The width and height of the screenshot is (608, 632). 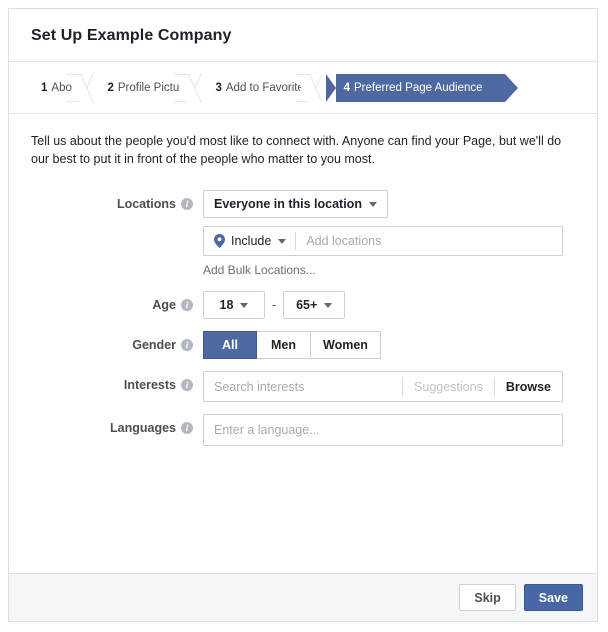 I want to click on row-age: Age i 18 - 65+, so click(x=303, y=305).